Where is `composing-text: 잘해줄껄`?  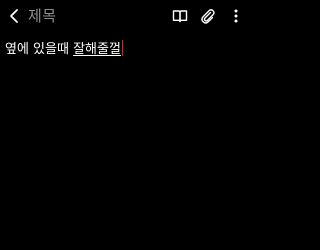 composing-text: 잘해줄껄 is located at coordinates (97, 49).